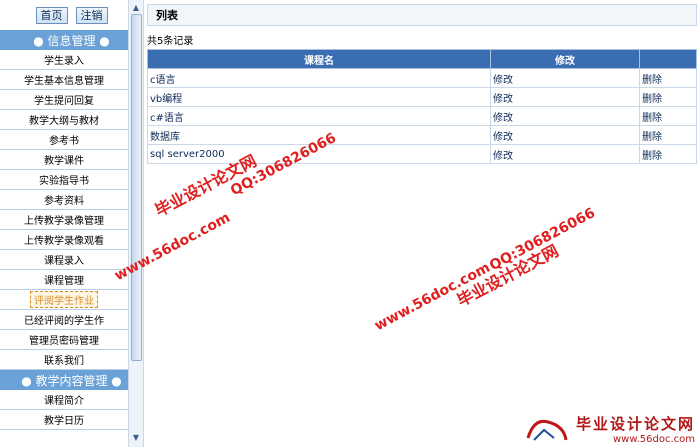 The height and width of the screenshot is (447, 699). Describe the element at coordinates (136, 187) in the screenshot. I see `scrollbar-thumb` at that location.